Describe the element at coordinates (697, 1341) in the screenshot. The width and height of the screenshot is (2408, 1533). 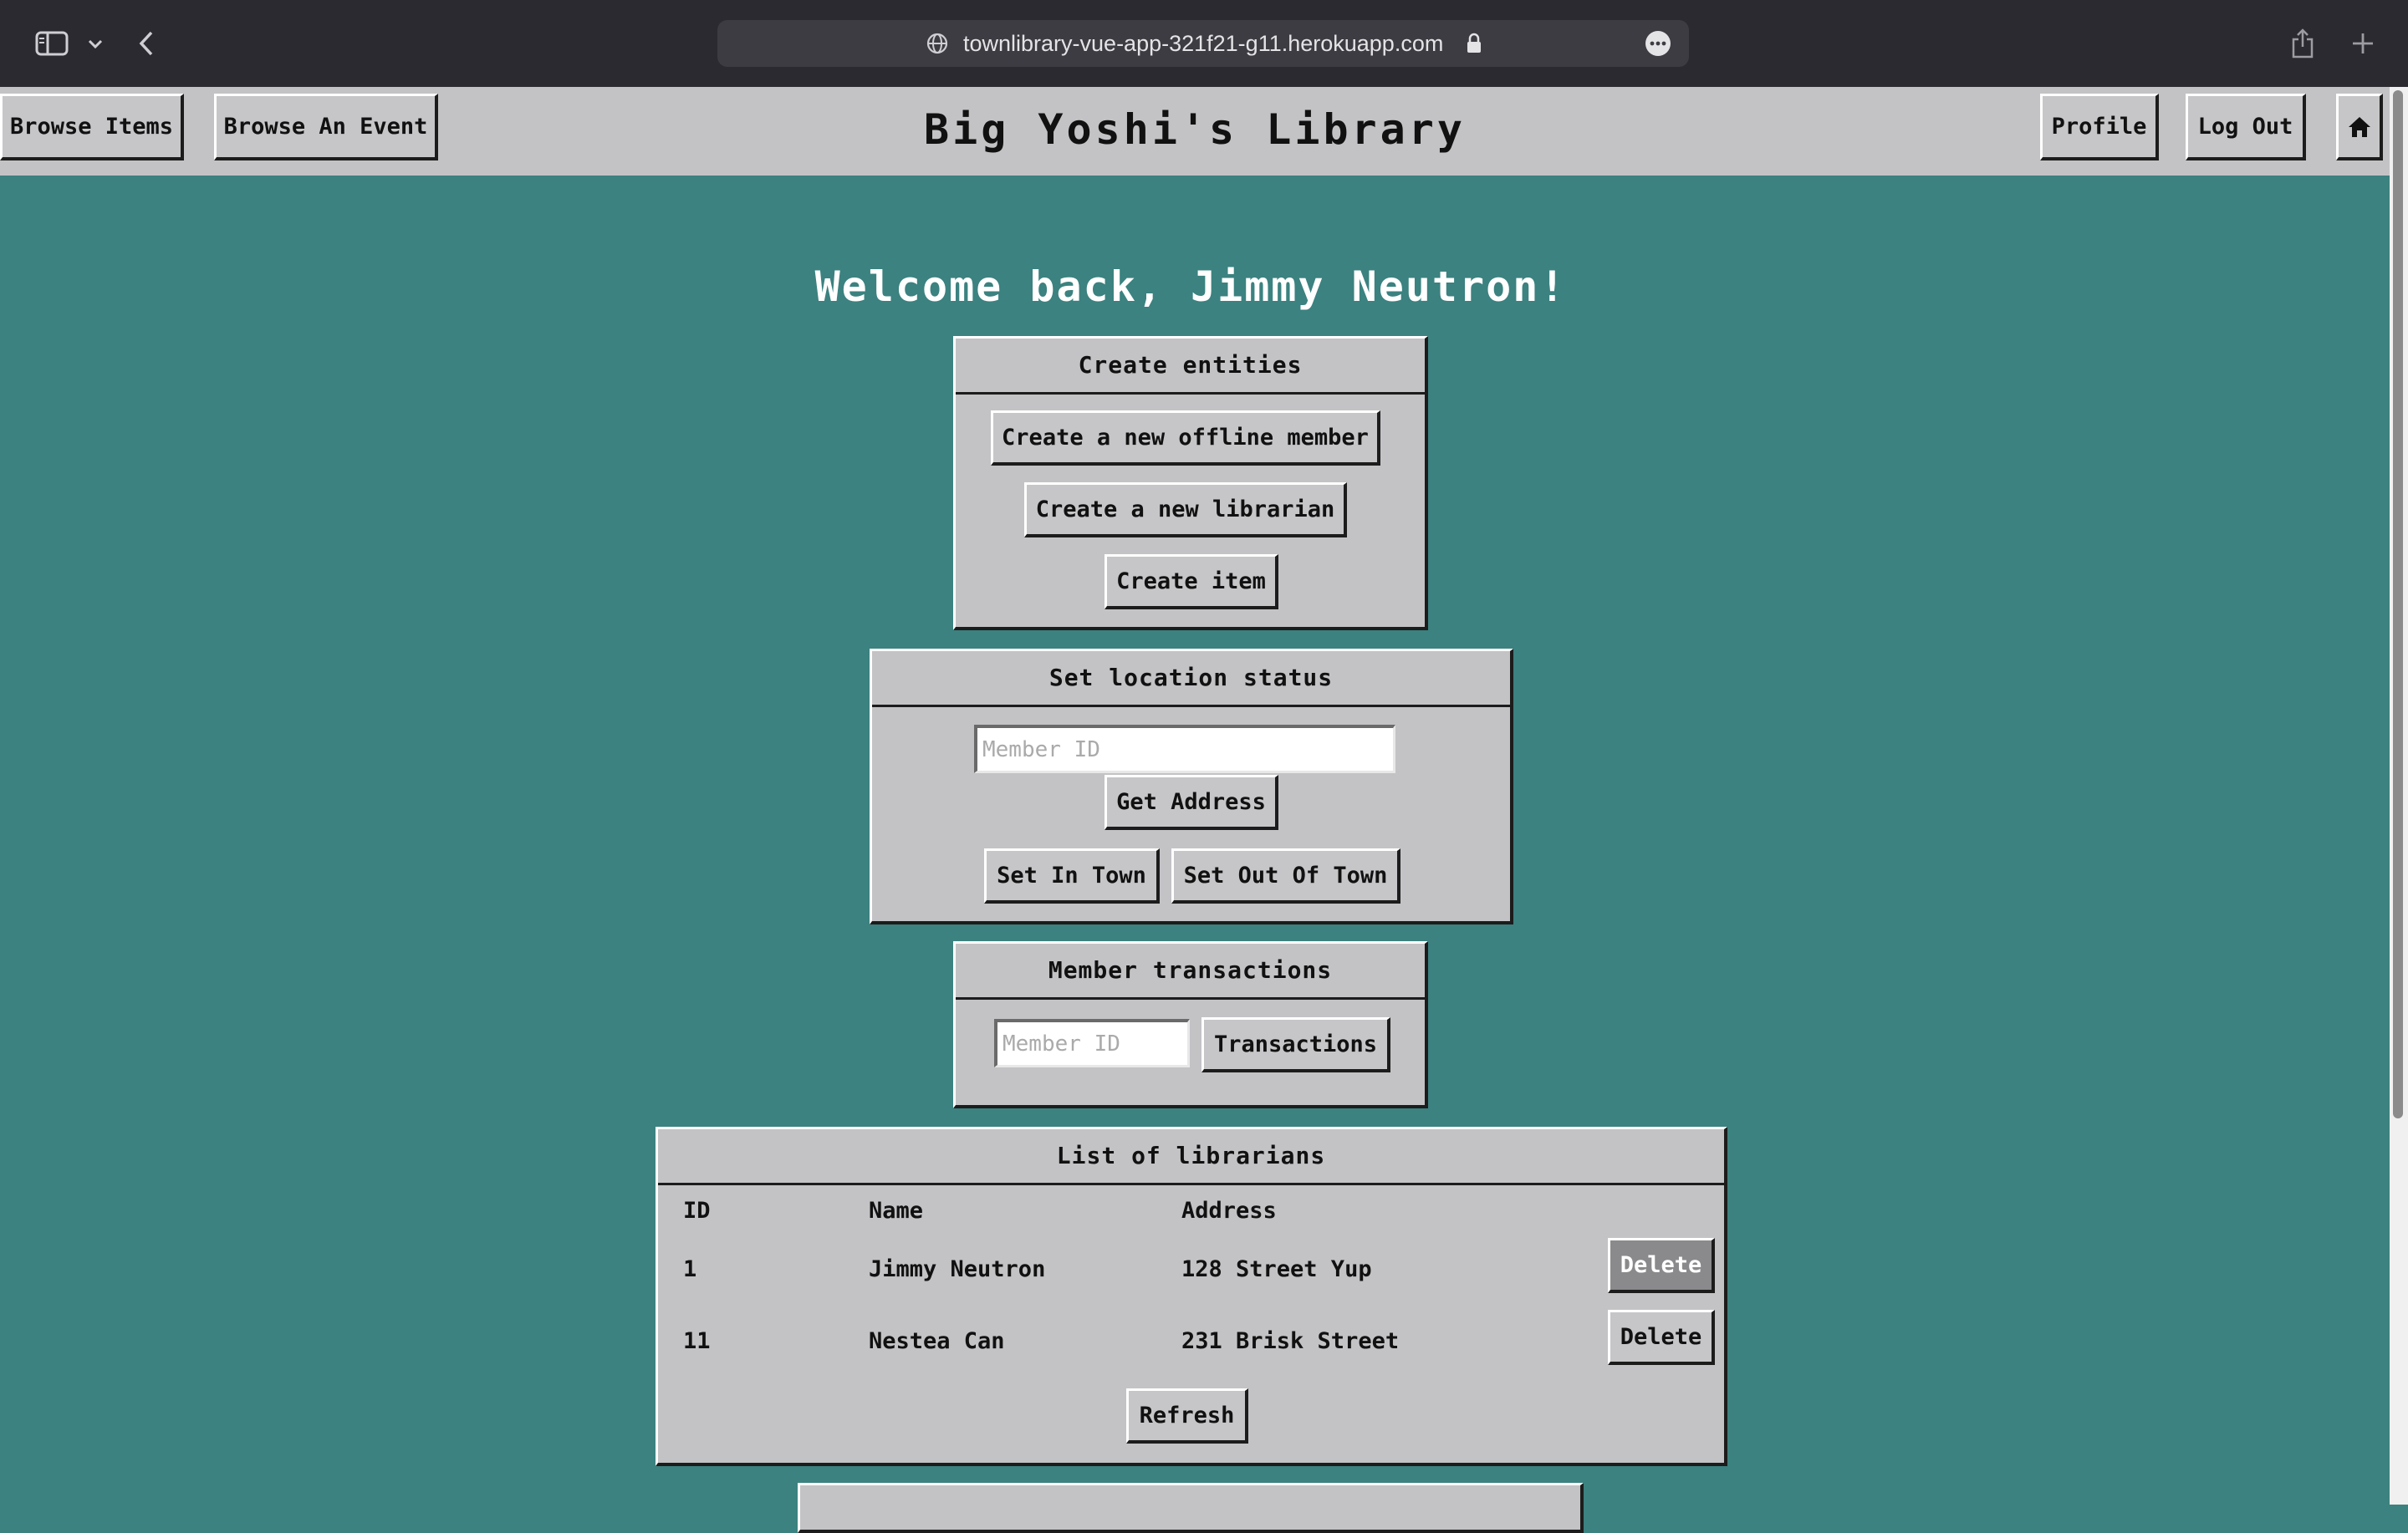
I see `librarian-id: 11` at that location.